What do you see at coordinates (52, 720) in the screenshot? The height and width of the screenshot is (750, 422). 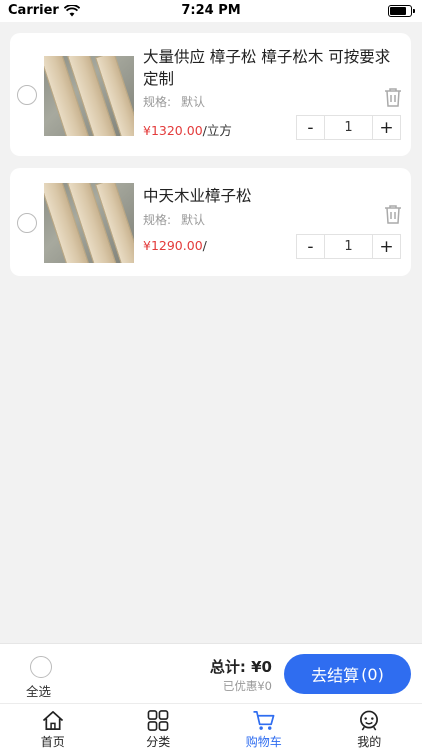 I see `home-icon` at bounding box center [52, 720].